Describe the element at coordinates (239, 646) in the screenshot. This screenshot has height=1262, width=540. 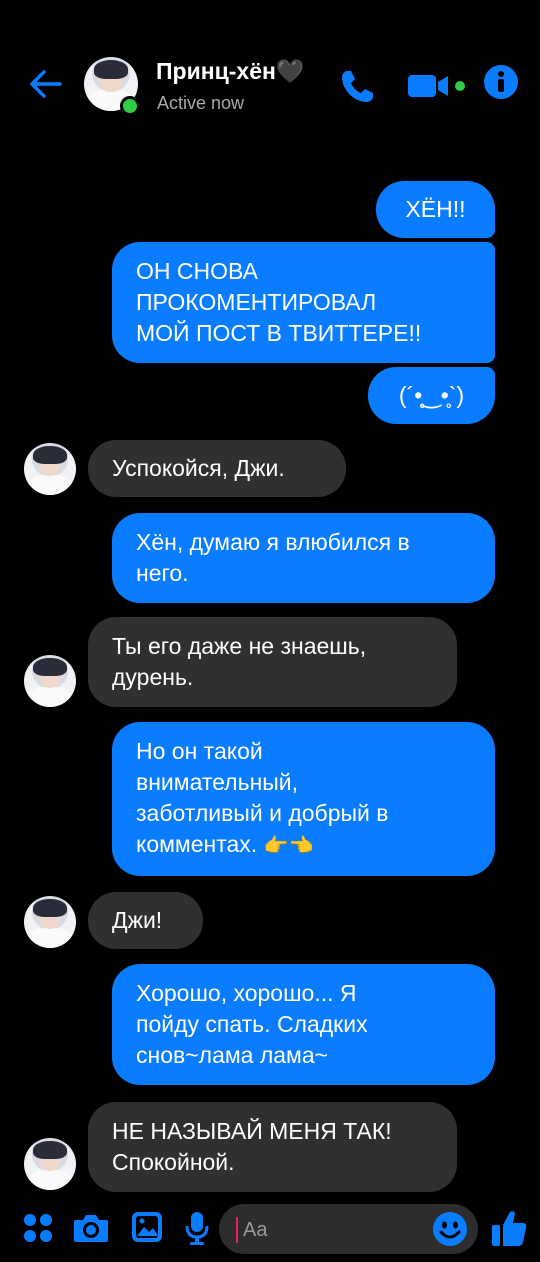
I see `message-text-line: Ты его даже не знаешь,` at that location.